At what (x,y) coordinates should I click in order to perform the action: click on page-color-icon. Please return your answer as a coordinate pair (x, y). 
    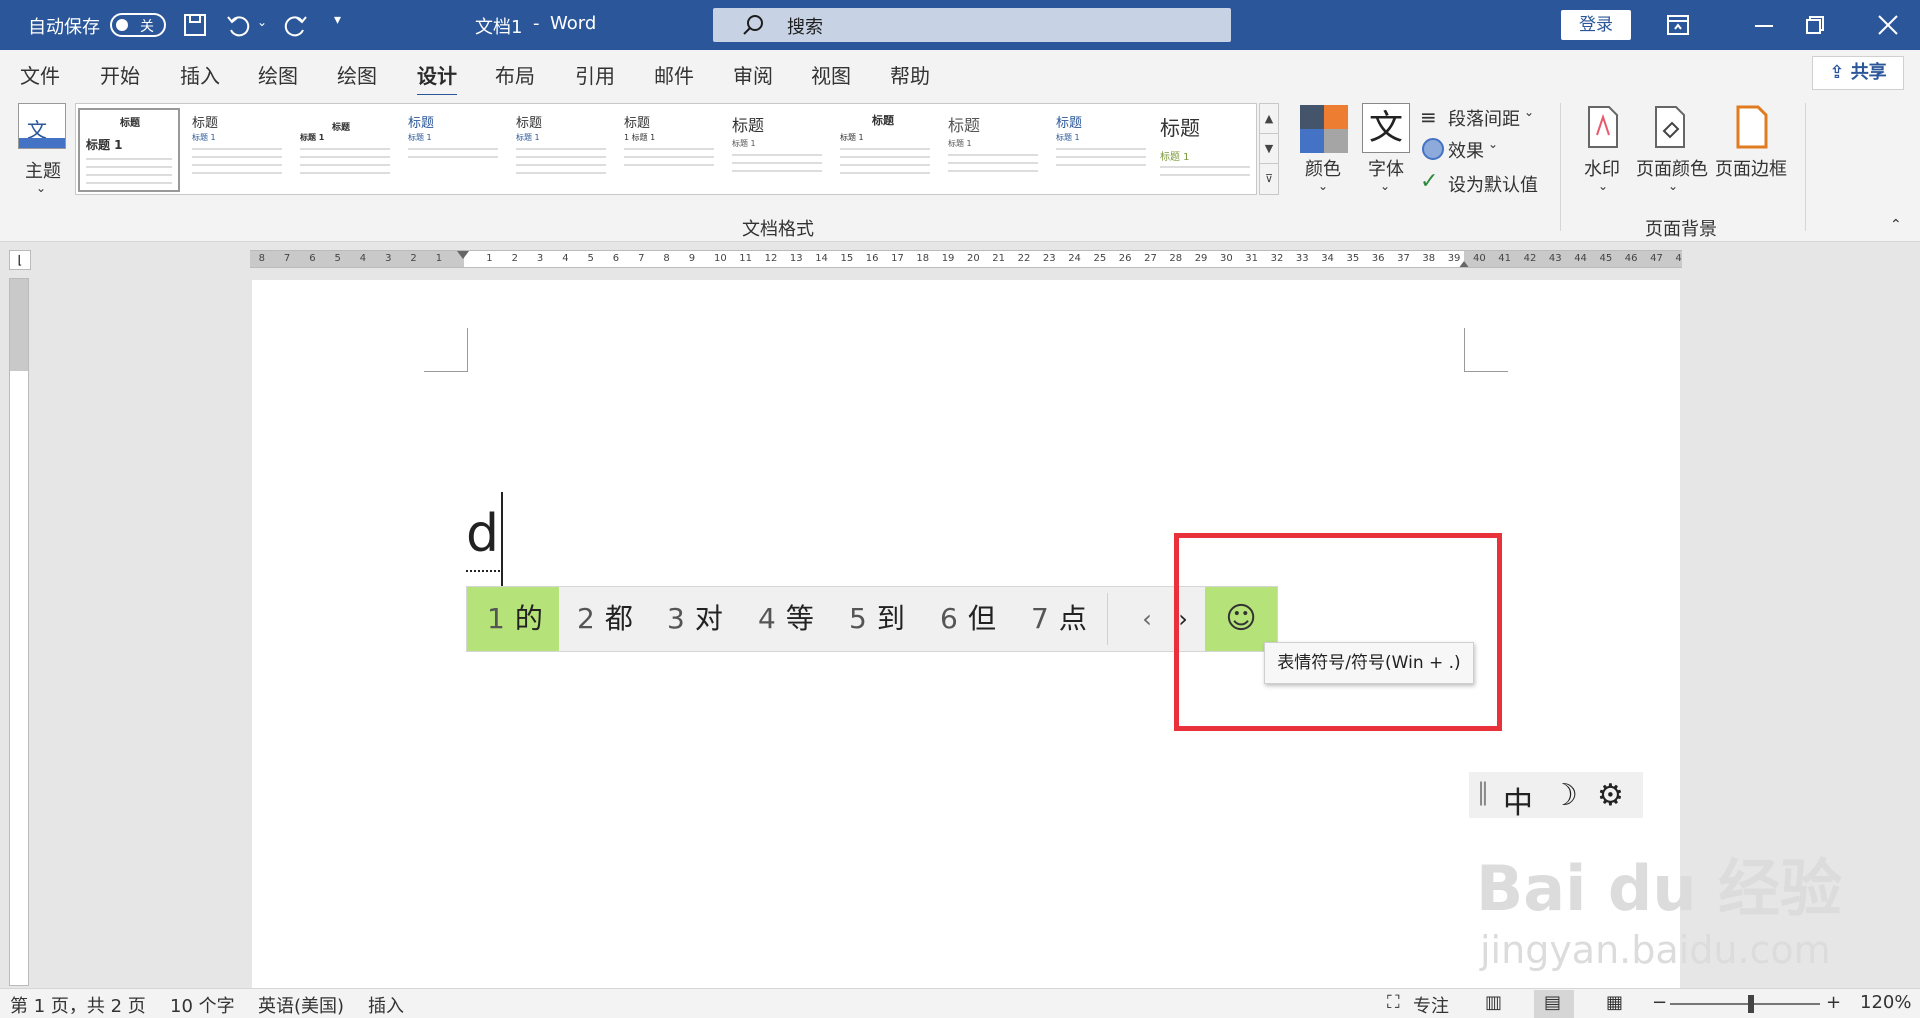
    Looking at the image, I should click on (1671, 127).